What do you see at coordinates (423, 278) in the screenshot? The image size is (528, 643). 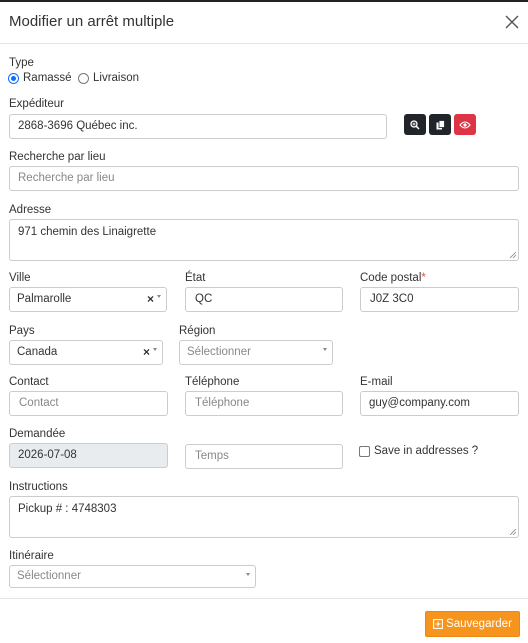 I see `required-marker: *` at bounding box center [423, 278].